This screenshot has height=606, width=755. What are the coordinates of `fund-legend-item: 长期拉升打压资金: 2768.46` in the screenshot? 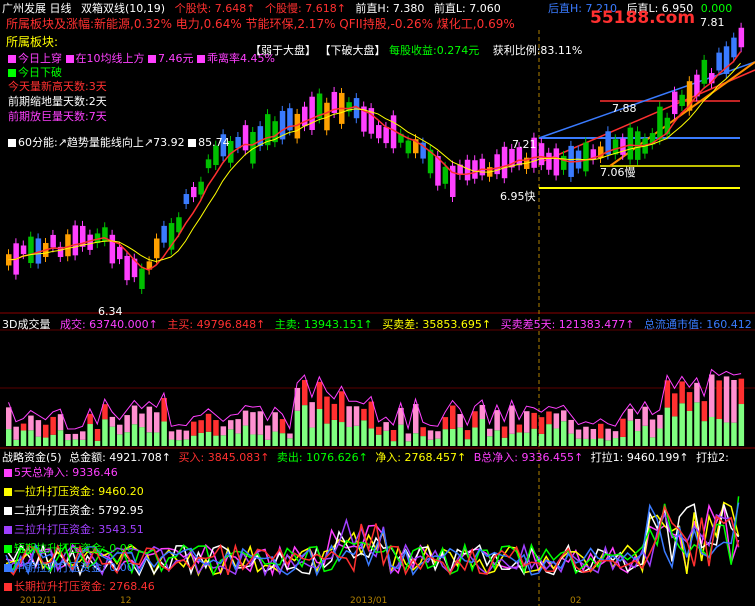 It's located at (84, 586).